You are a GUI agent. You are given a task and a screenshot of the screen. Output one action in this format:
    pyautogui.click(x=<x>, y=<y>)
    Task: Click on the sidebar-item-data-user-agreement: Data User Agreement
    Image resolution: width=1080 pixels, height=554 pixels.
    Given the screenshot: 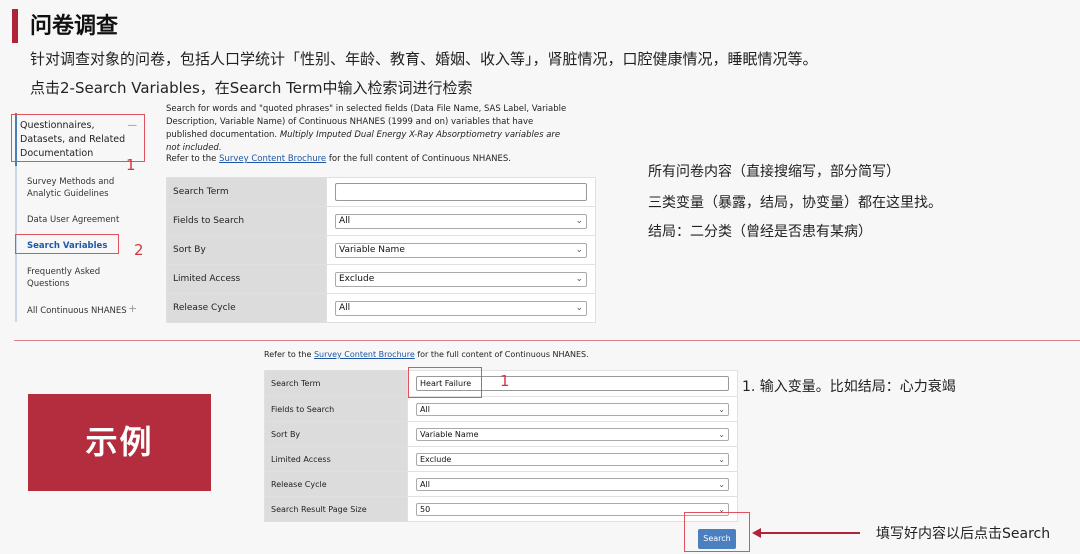 What is the action you would take?
    pyautogui.click(x=70, y=220)
    